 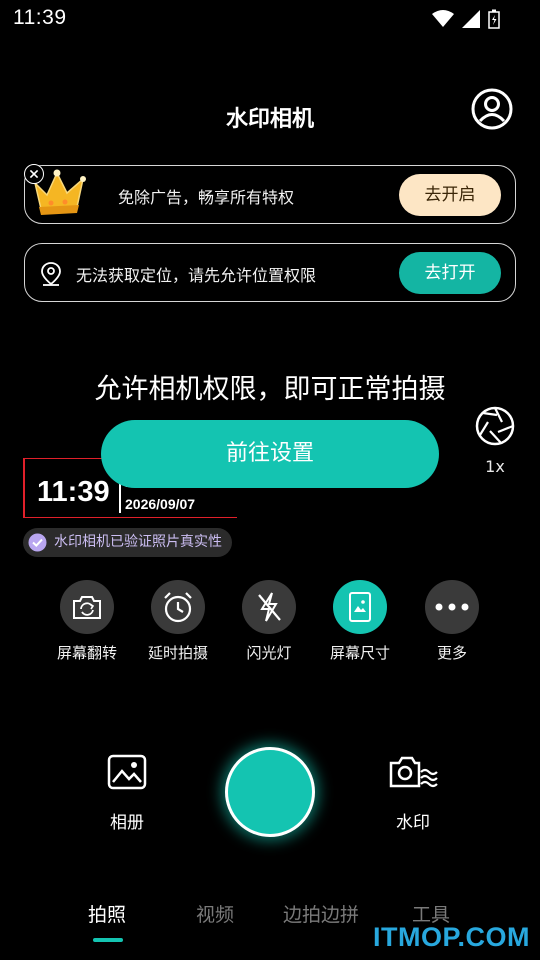 I want to click on location-pin-icon, so click(x=51, y=274).